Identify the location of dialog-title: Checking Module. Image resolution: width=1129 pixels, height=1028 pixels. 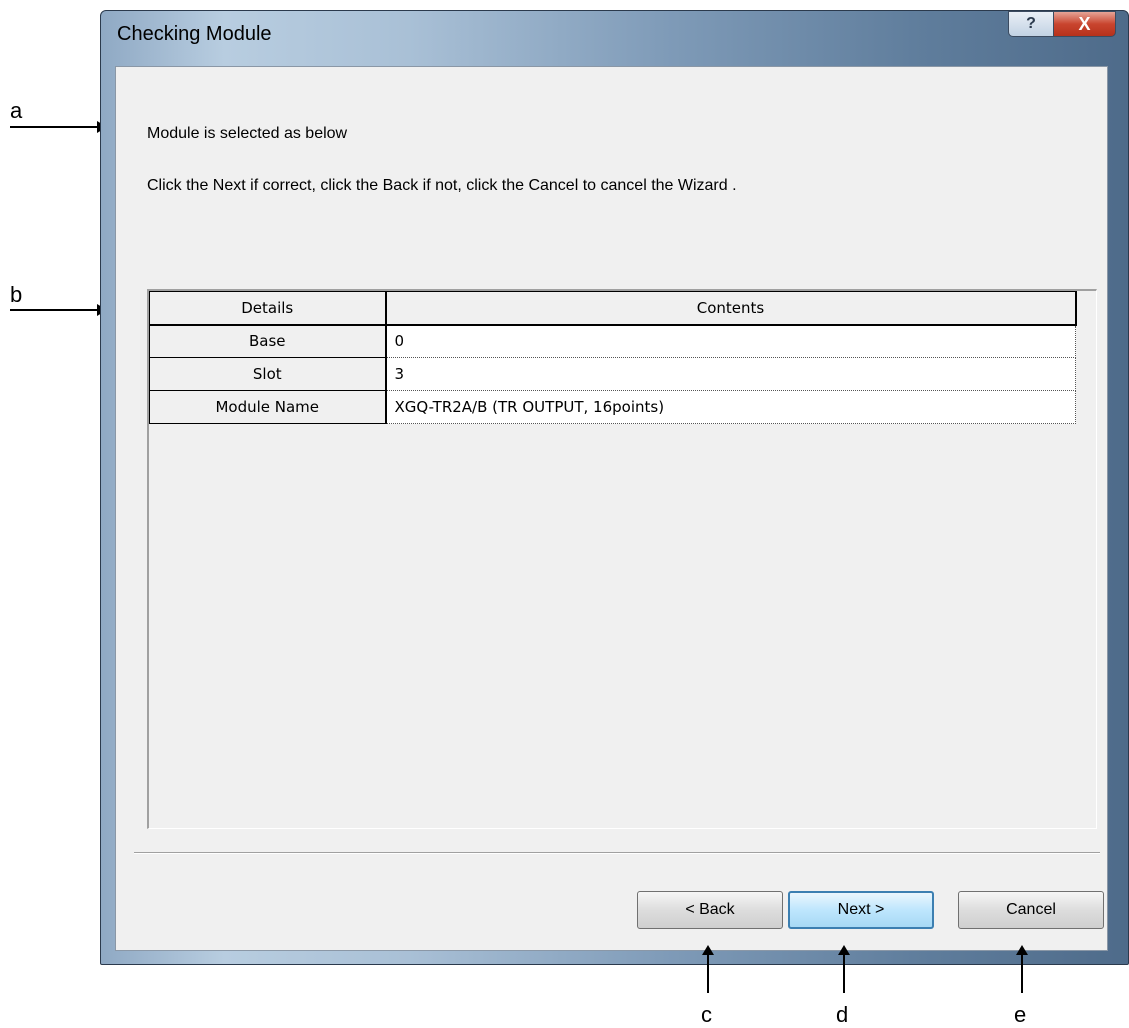
(194, 34).